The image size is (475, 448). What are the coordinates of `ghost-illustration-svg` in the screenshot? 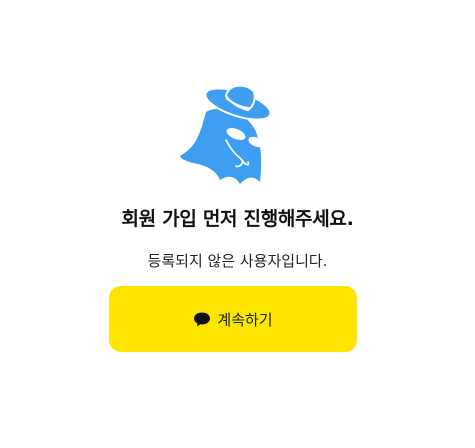 It's located at (226, 134).